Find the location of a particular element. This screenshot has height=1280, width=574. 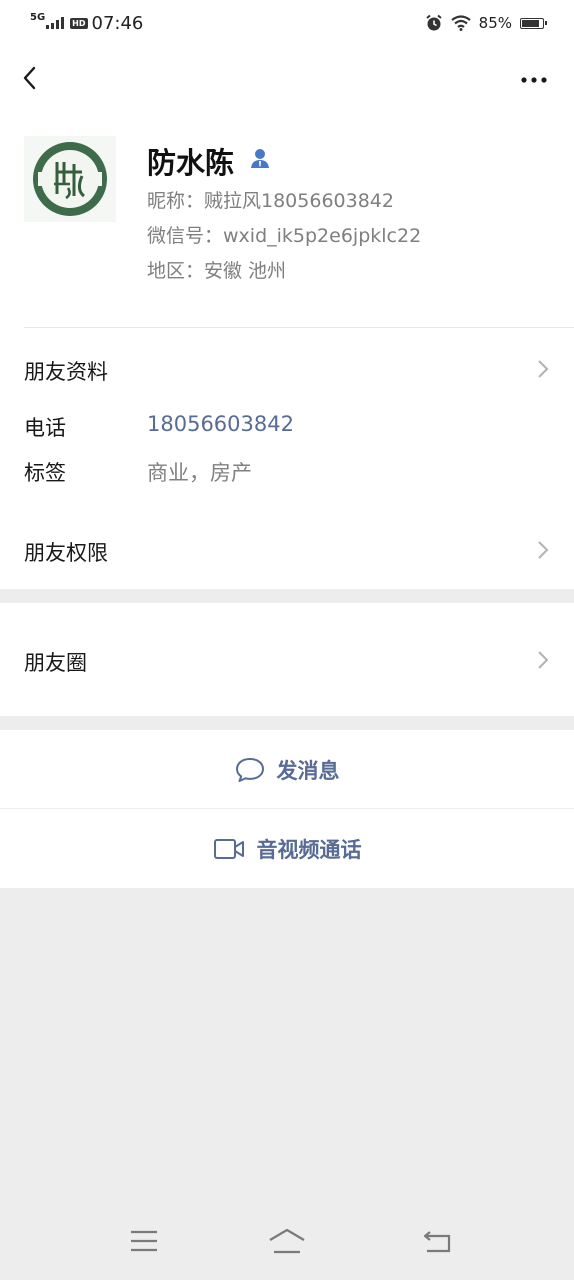

phone-link: 18056603842 is located at coordinates (220, 424).